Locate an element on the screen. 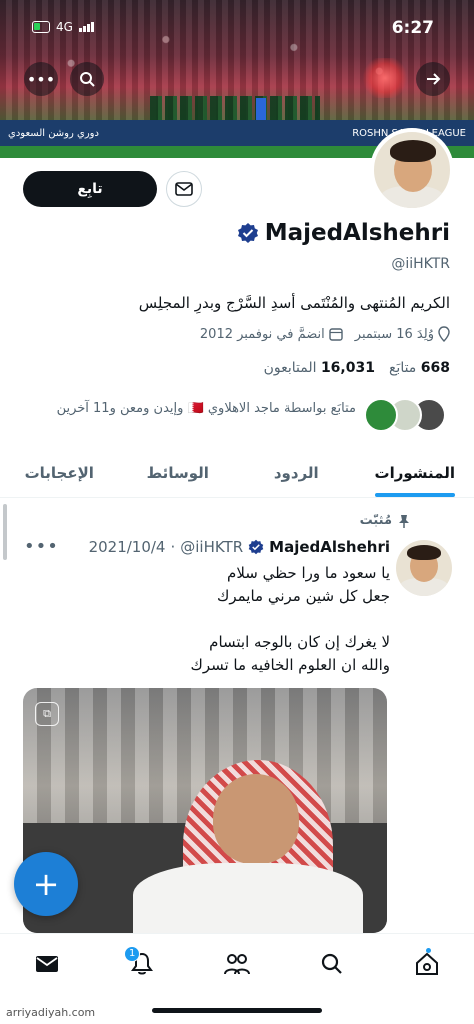  search-button is located at coordinates (87, 79).